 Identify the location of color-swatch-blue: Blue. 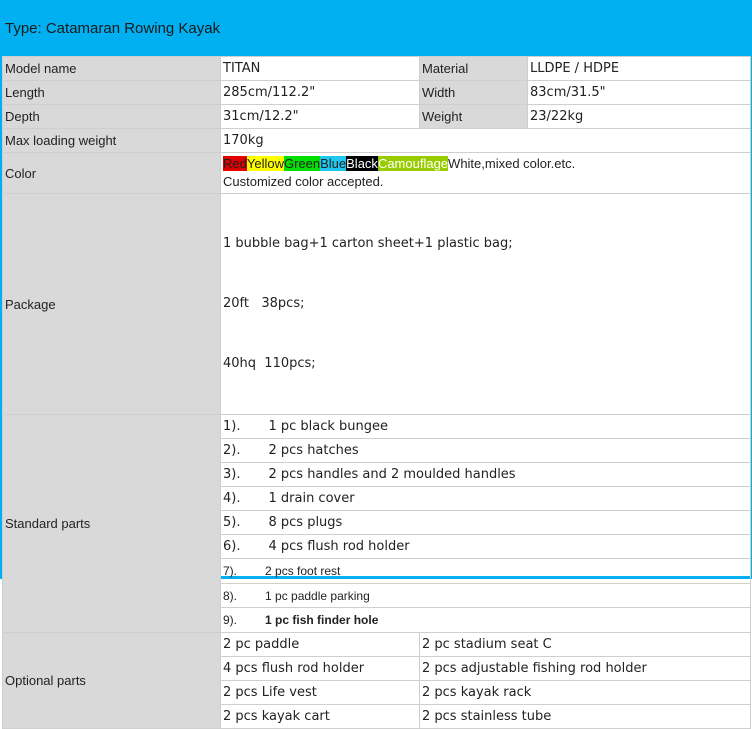
(333, 163).